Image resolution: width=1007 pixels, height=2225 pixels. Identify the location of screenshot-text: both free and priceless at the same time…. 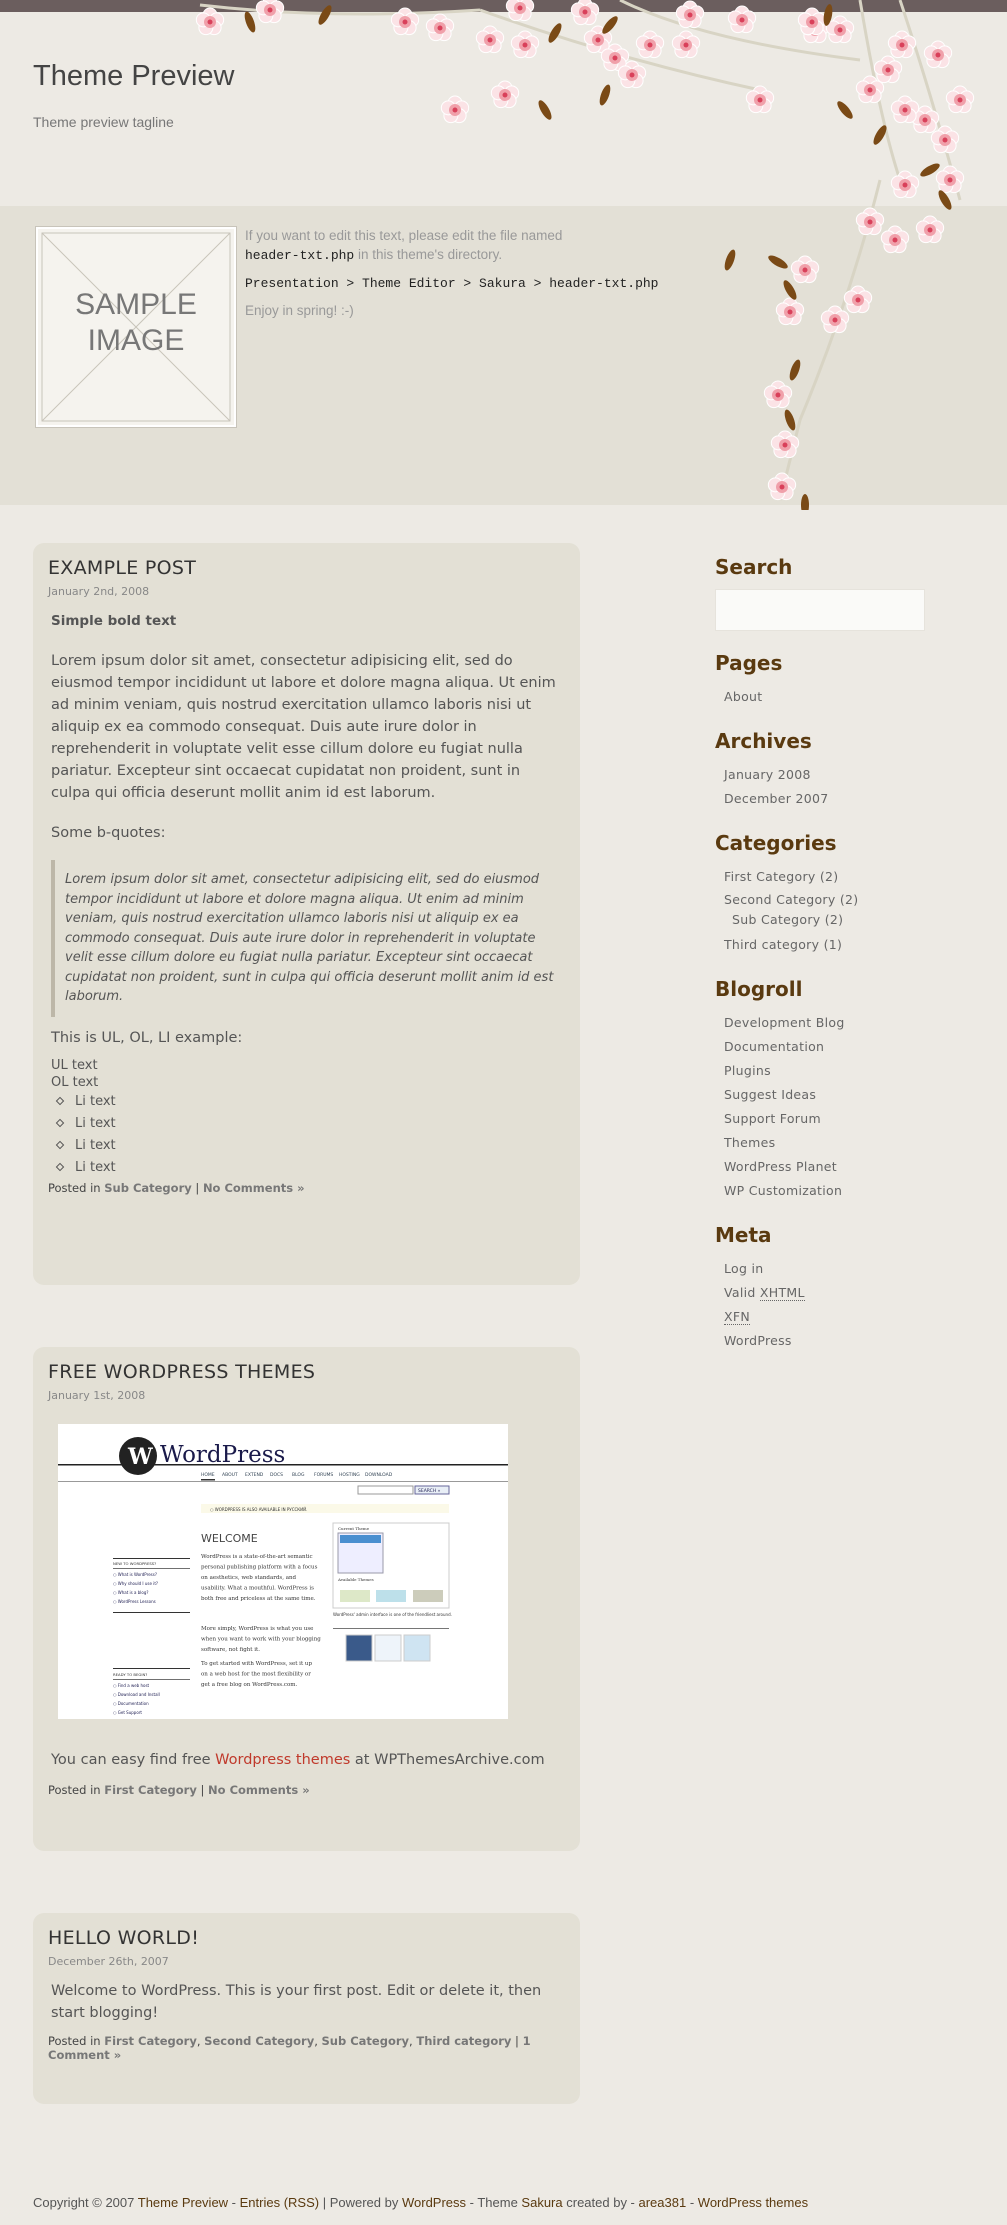
(258, 1599).